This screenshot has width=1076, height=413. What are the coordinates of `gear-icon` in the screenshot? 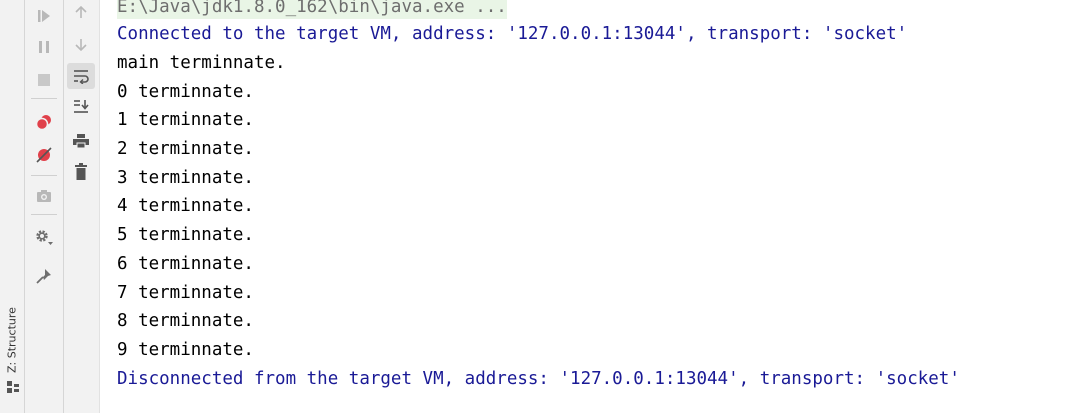 It's located at (44, 237).